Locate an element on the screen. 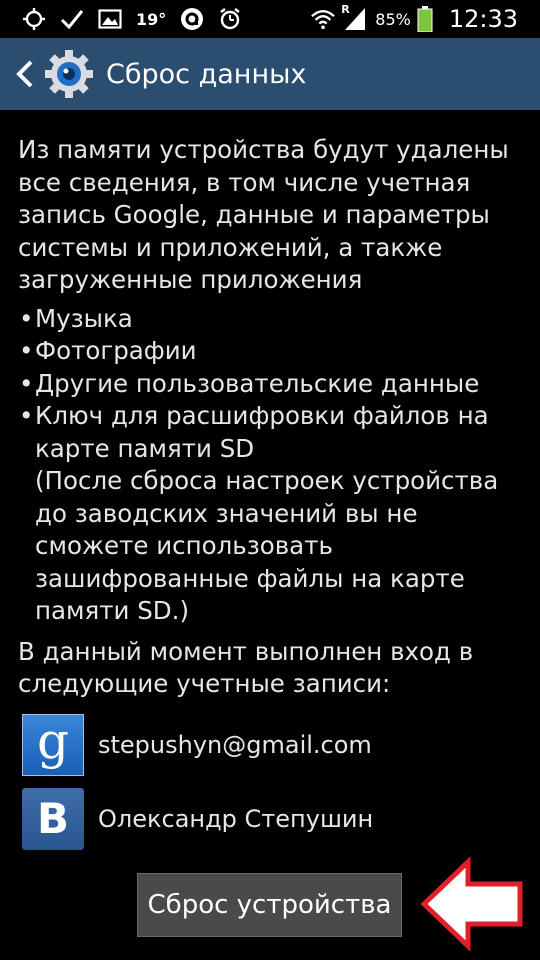 Image resolution: width=540 pixels, height=960 pixels. arrow-annotation-icon is located at coordinates (471, 904).